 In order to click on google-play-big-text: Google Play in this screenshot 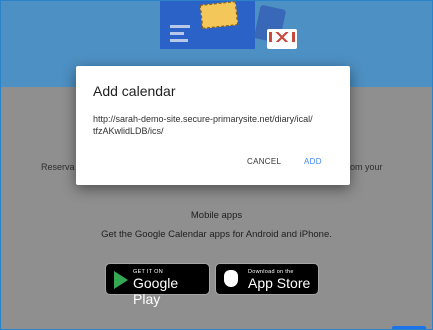, I will do `click(156, 291)`.